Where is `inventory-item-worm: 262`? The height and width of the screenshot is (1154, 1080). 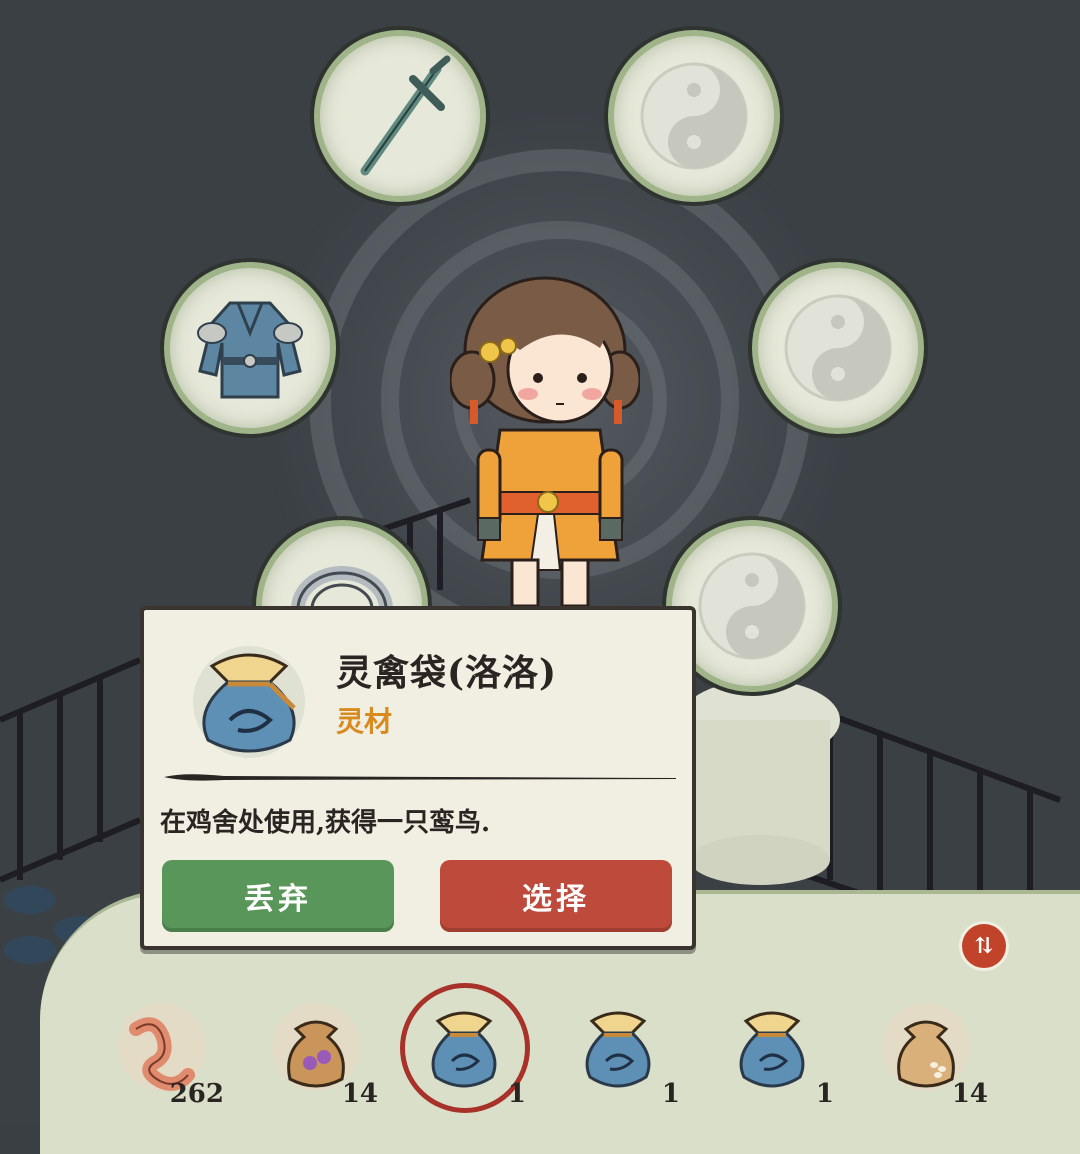 inventory-item-worm: 262 is located at coordinates (164, 1055).